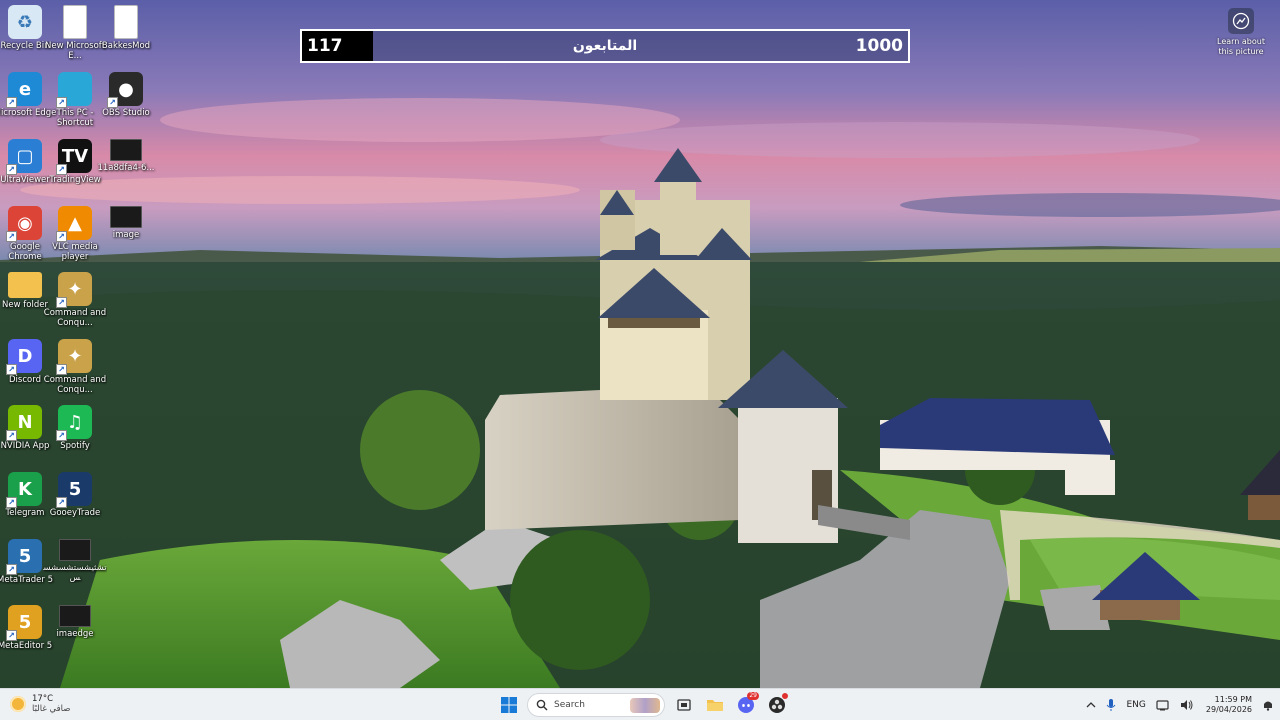 The height and width of the screenshot is (720, 1280). Describe the element at coordinates (1228, 709) in the screenshot. I see `clock-date: 29/04/2026` at that location.